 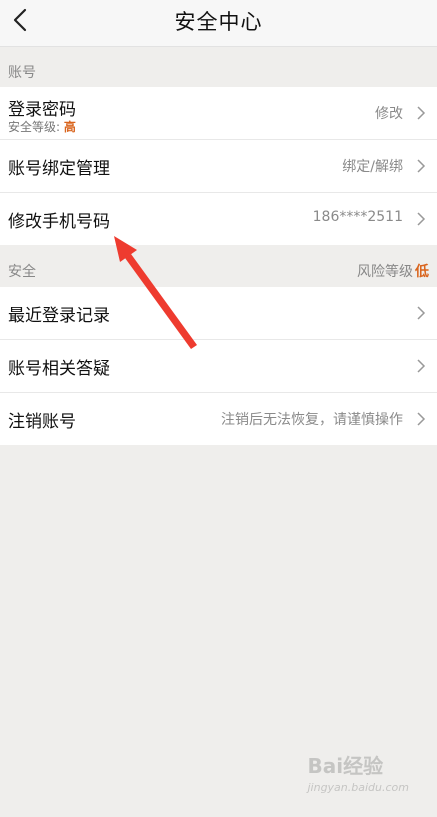 I want to click on page-title: 安全中心, so click(x=218, y=22).